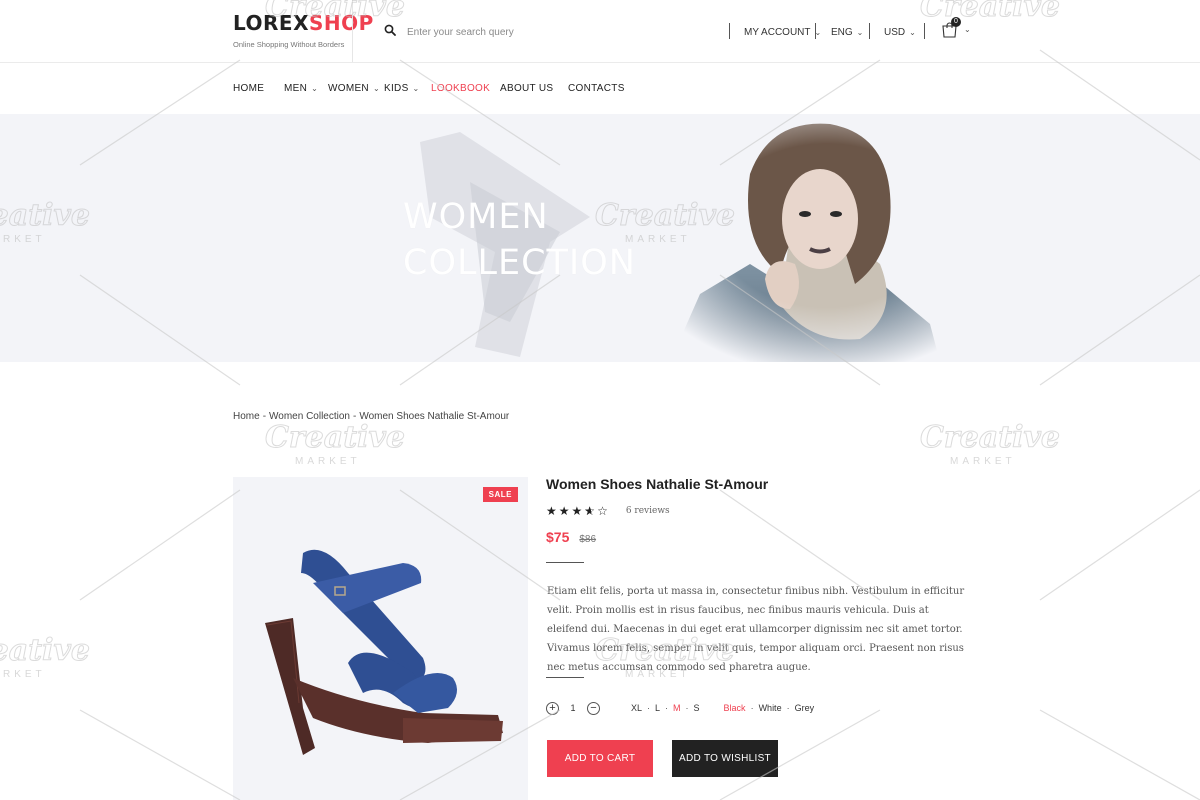 The height and width of the screenshot is (800, 1200). What do you see at coordinates (341, 23) in the screenshot?
I see `logo-part-2: SHOP` at bounding box center [341, 23].